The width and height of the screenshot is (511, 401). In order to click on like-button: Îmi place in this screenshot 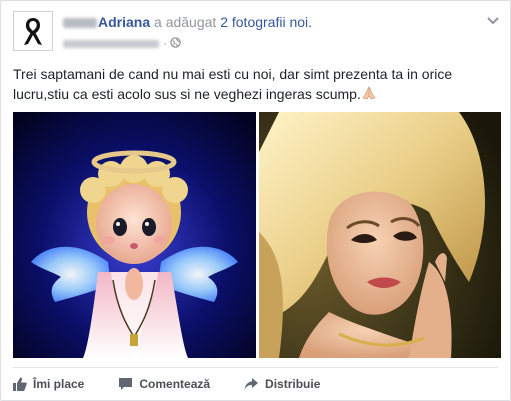, I will do `click(48, 384)`.